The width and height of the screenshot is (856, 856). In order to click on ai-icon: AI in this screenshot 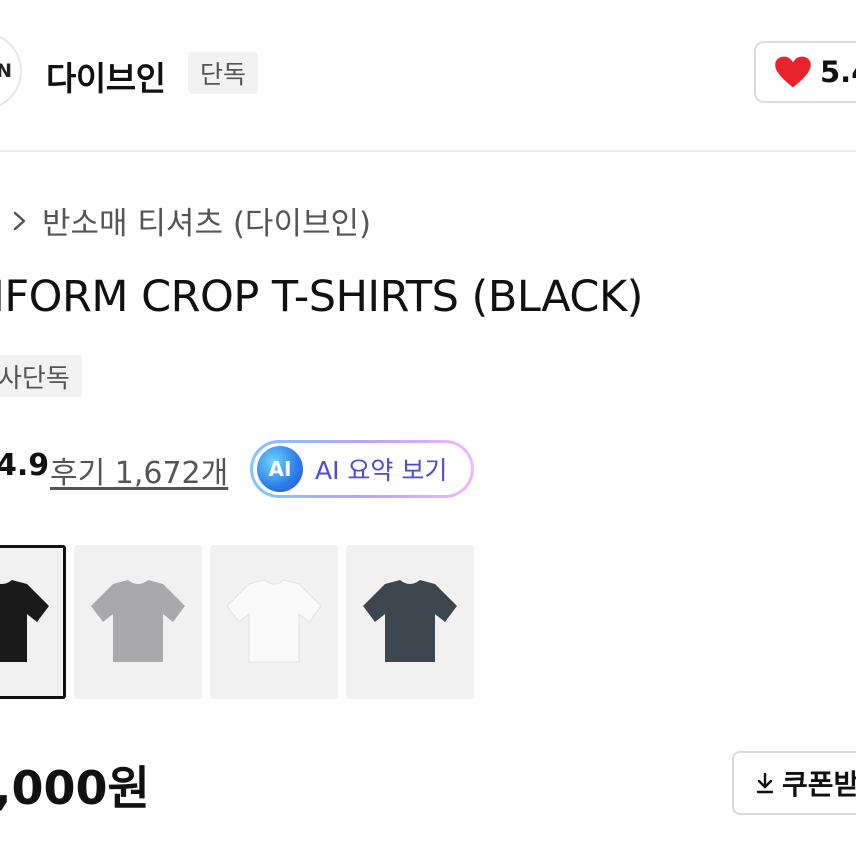, I will do `click(280, 469)`.